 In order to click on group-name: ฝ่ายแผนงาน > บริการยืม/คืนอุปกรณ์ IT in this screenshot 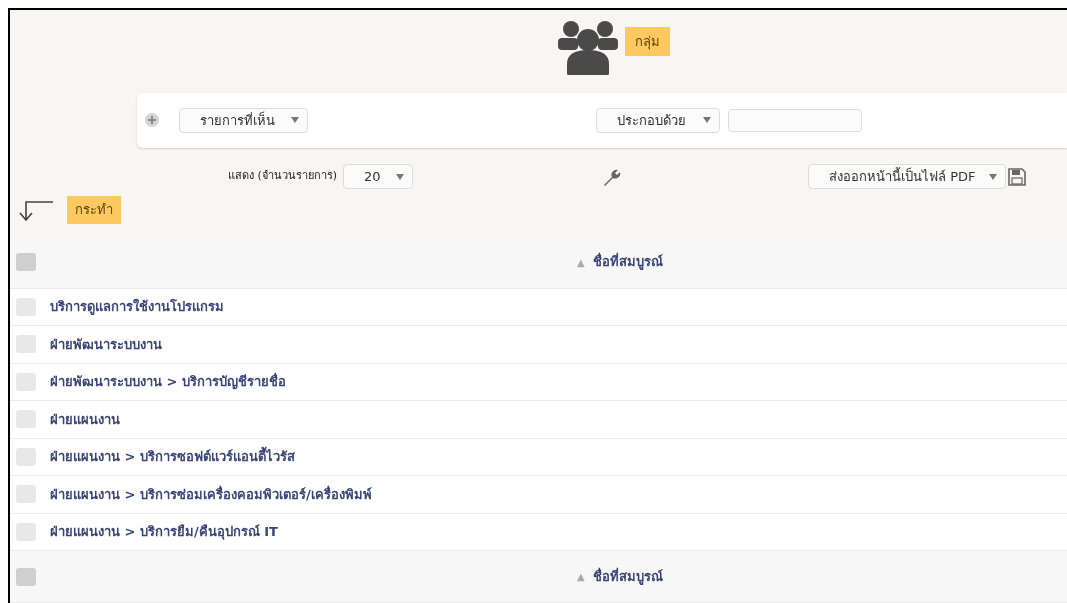, I will do `click(164, 532)`.